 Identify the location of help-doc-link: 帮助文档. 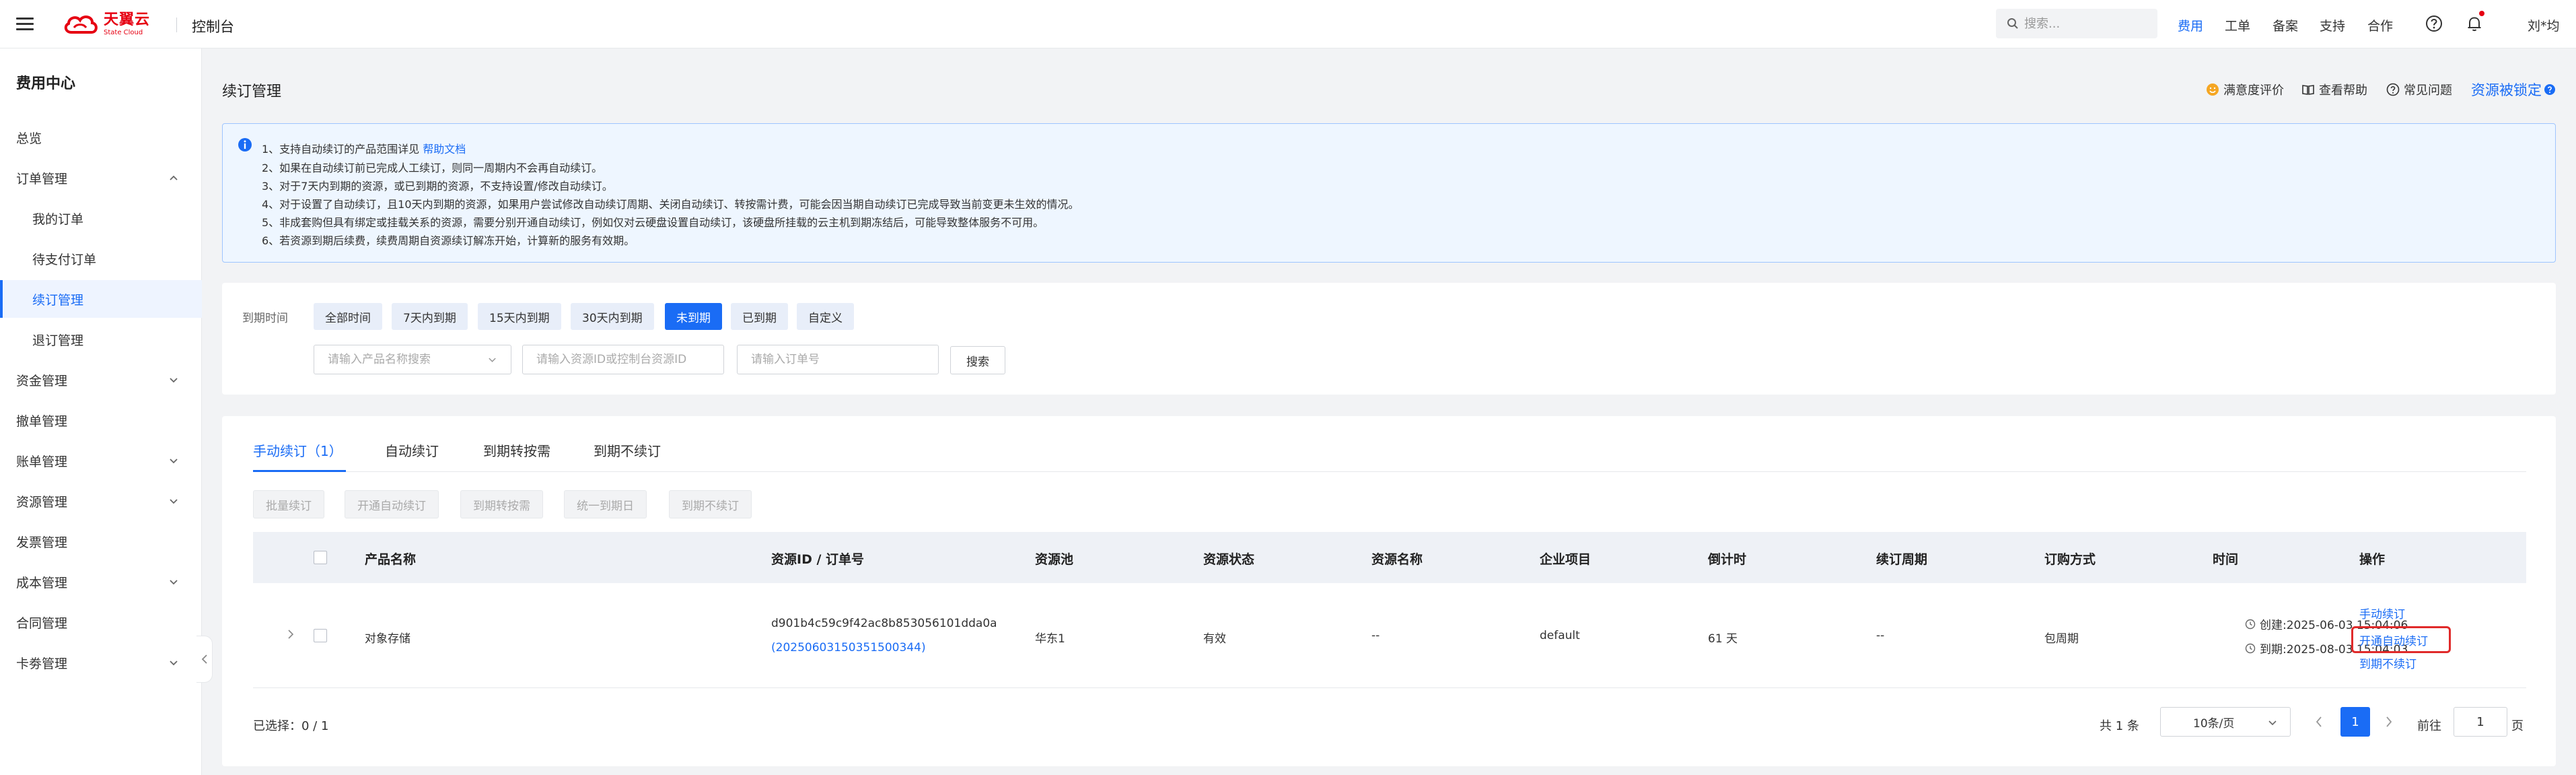
(444, 149).